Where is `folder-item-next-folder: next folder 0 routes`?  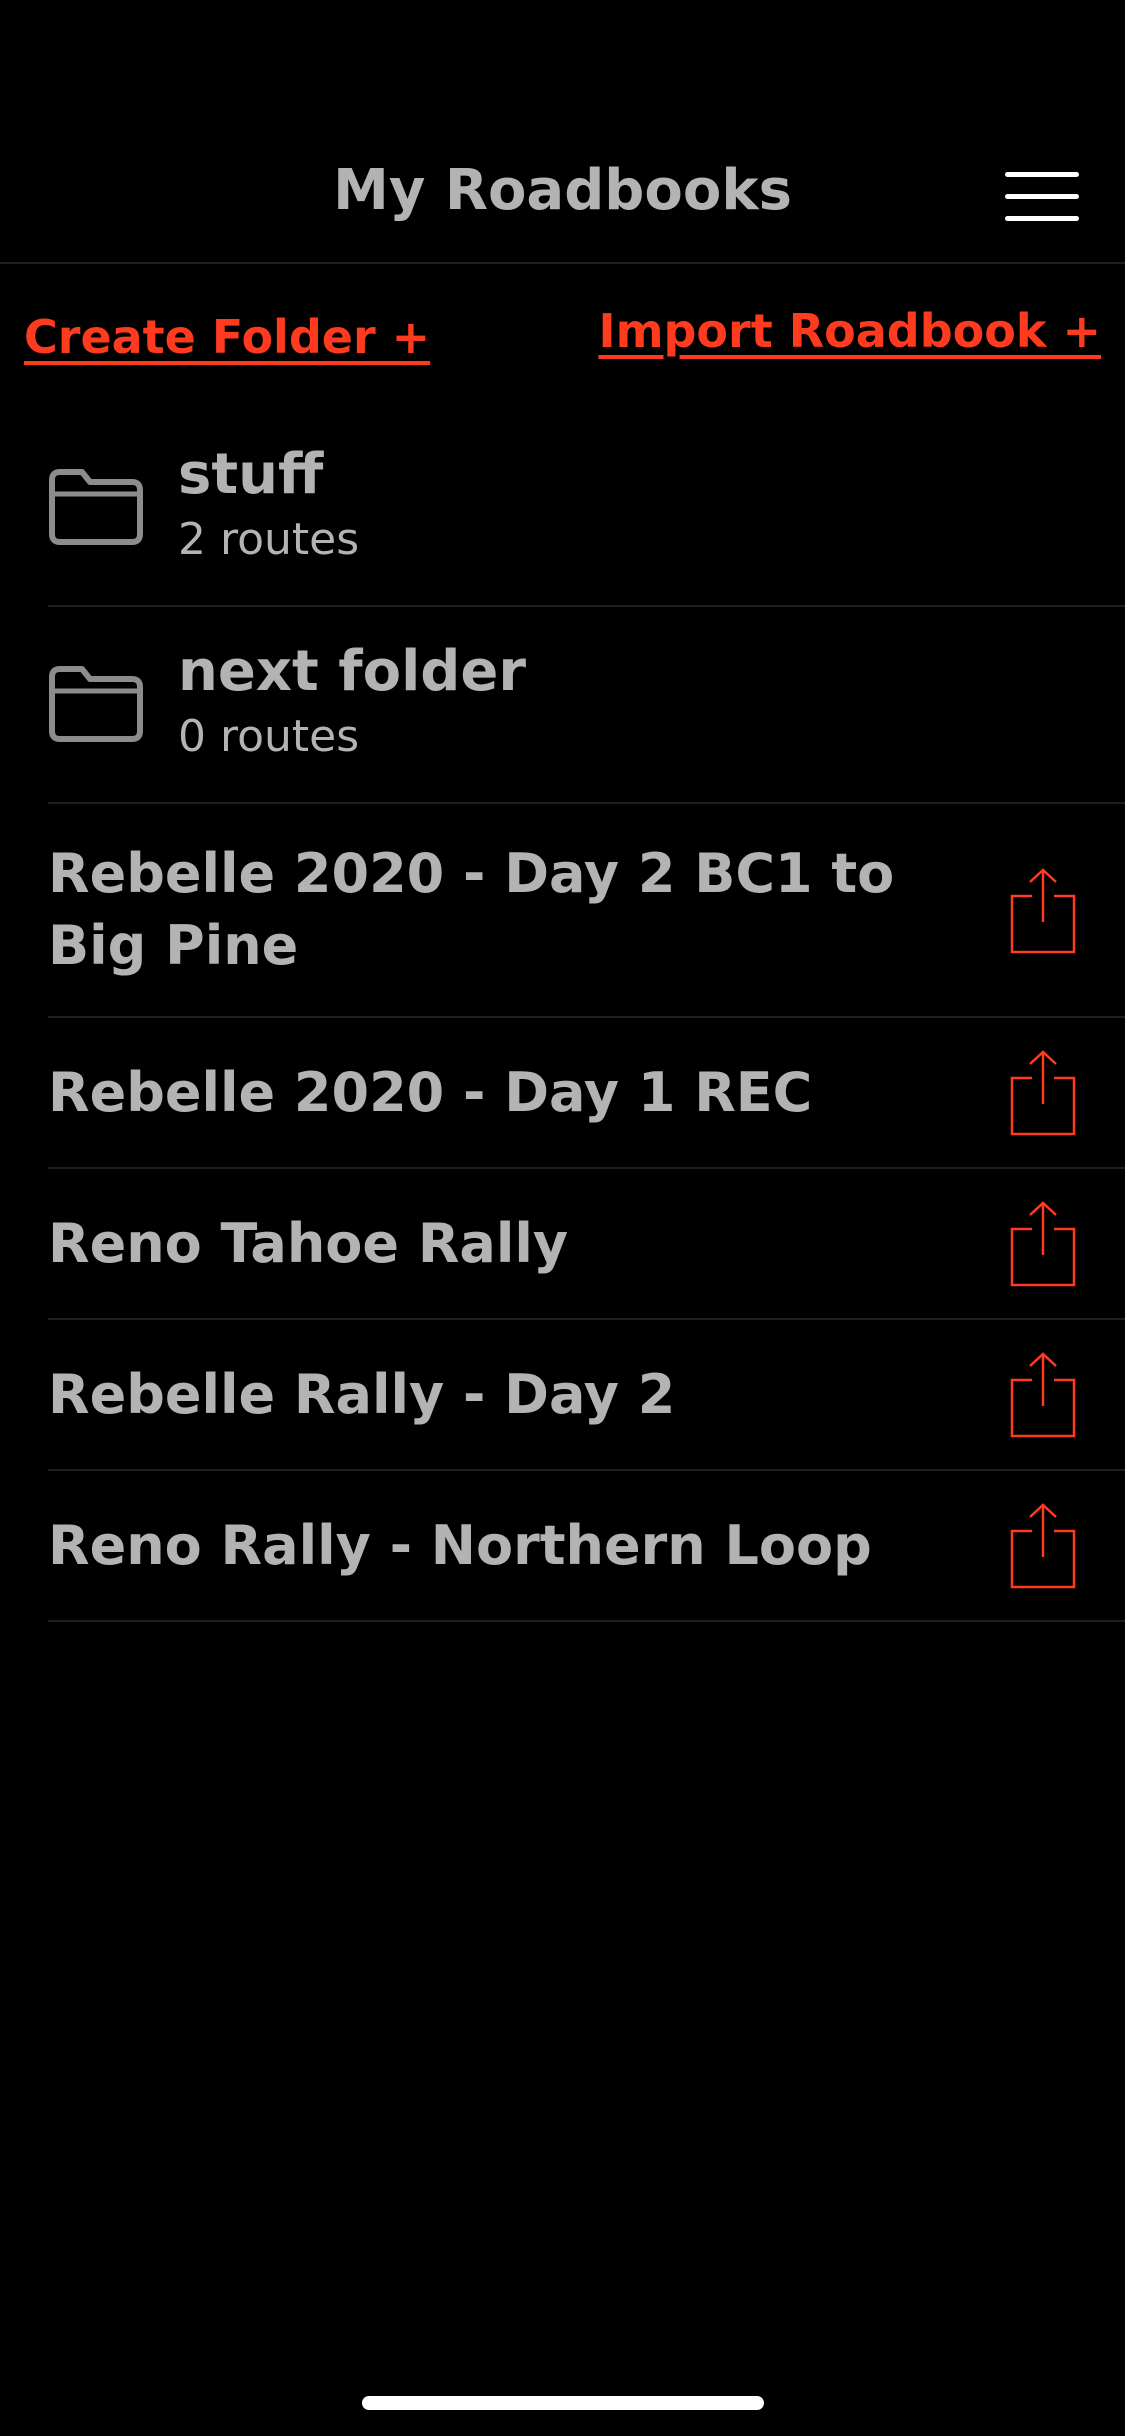
folder-item-next-folder: next folder 0 routes is located at coordinates (586, 705).